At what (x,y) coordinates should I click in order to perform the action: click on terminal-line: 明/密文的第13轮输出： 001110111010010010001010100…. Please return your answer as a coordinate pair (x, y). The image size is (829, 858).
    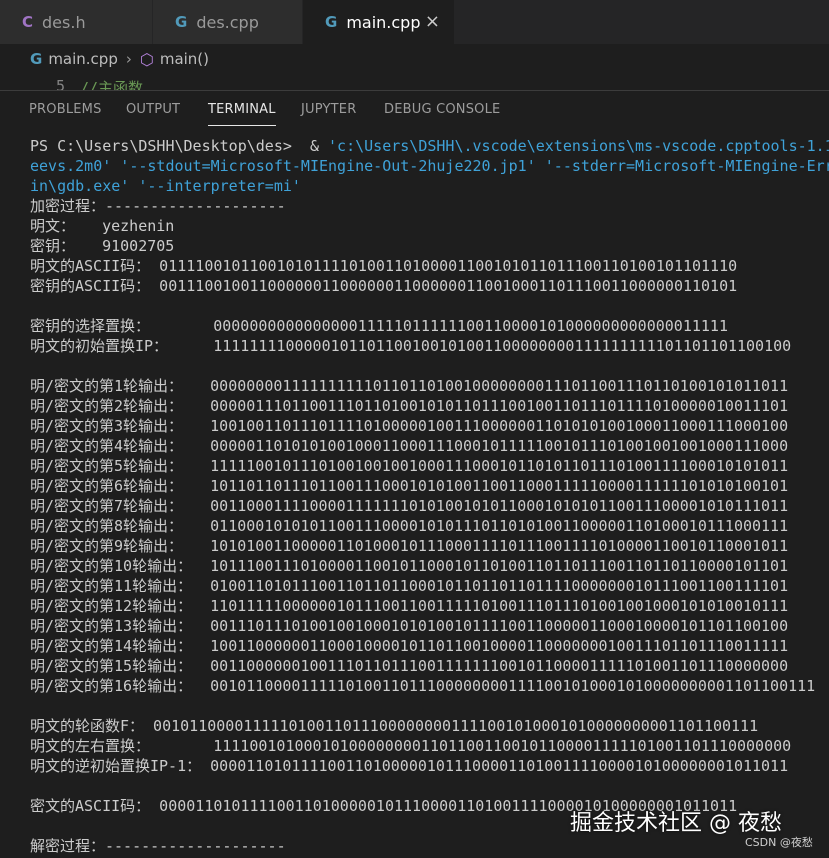
    Looking at the image, I should click on (409, 626).